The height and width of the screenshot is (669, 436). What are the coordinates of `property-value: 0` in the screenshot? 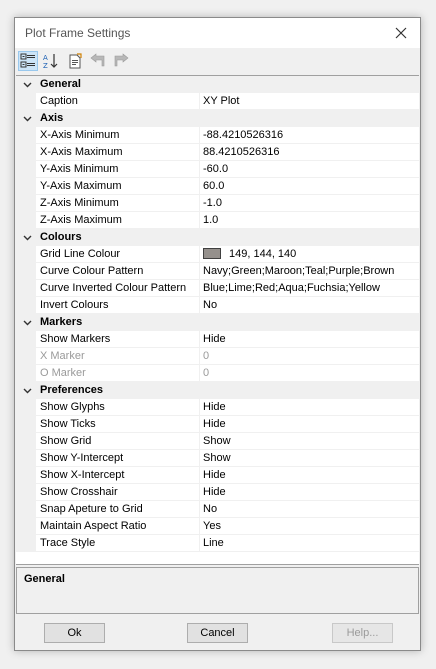 It's located at (206, 373).